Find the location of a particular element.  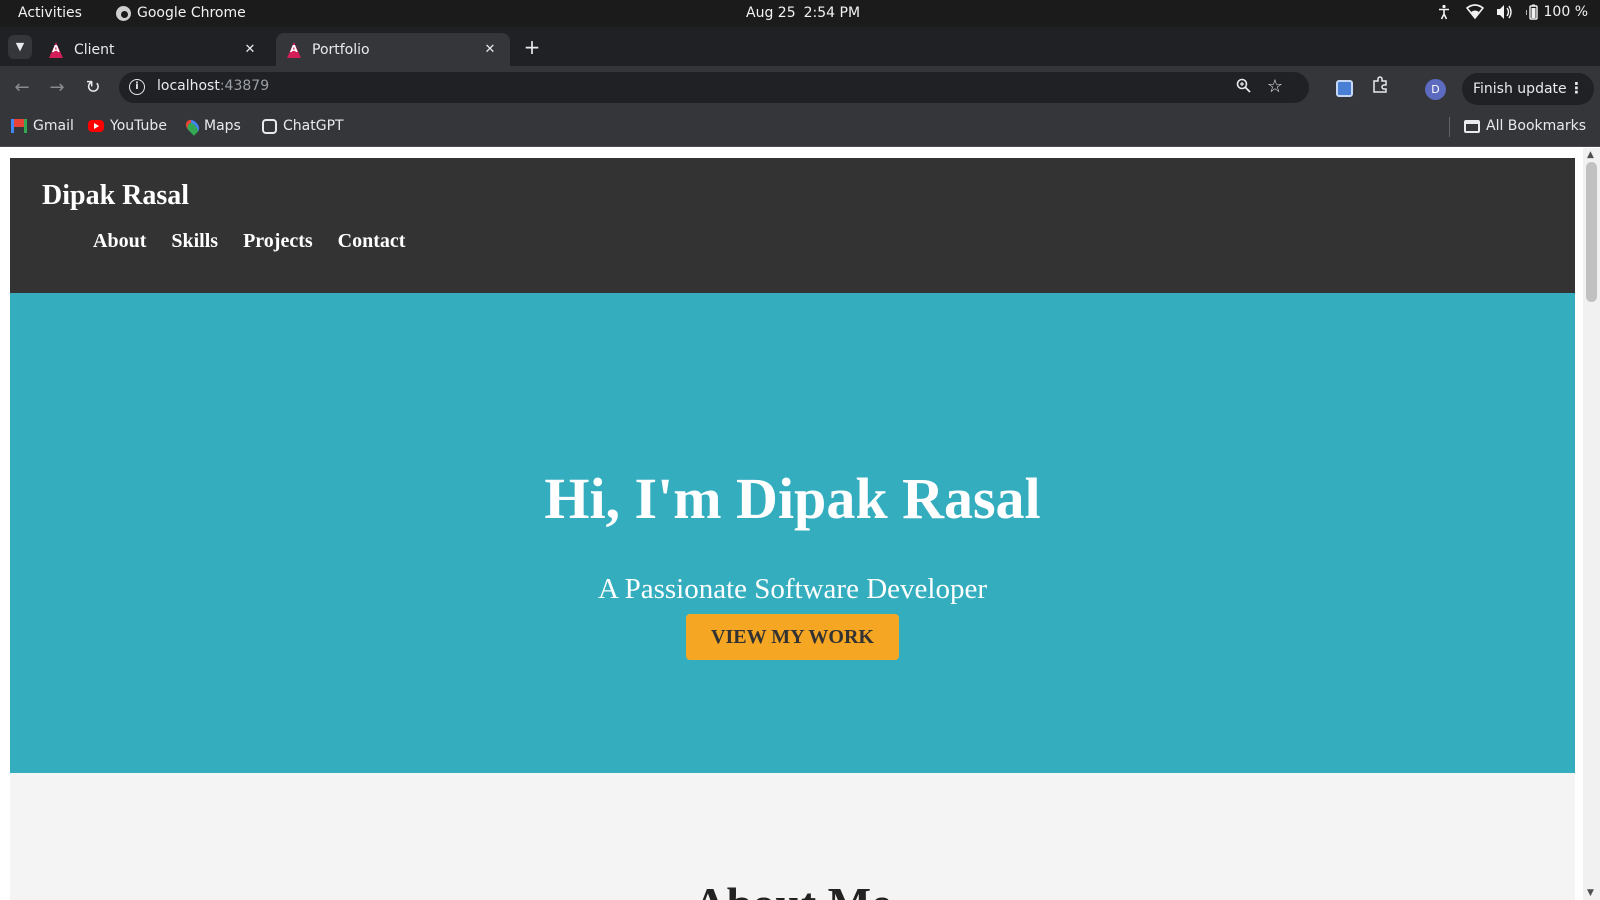

back-button: ← is located at coordinates (22, 88).